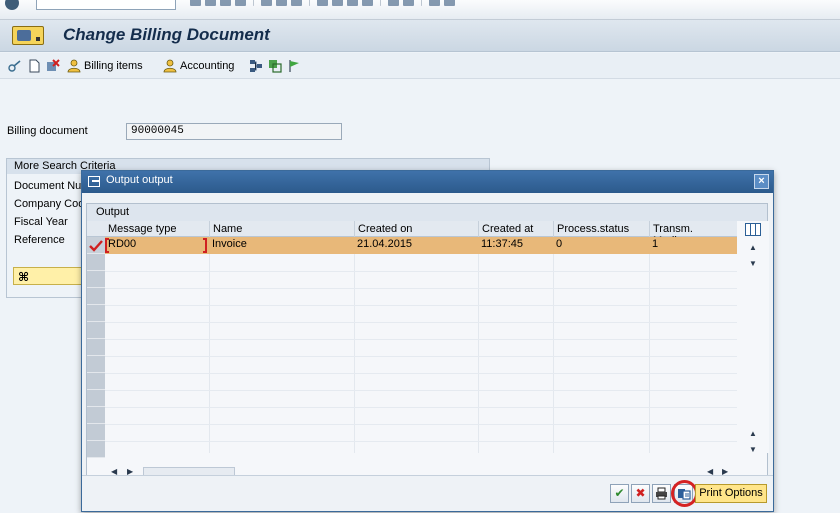 The image size is (840, 513). What do you see at coordinates (384, 244) in the screenshot?
I see `cell-created-on: 21.04.2015` at bounding box center [384, 244].